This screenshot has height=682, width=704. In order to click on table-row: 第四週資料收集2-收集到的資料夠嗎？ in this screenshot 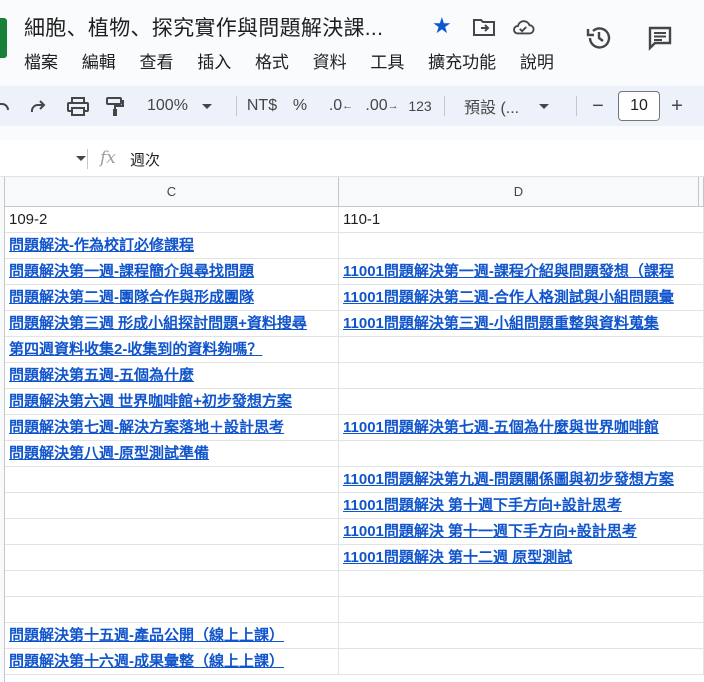, I will do `click(354, 350)`.